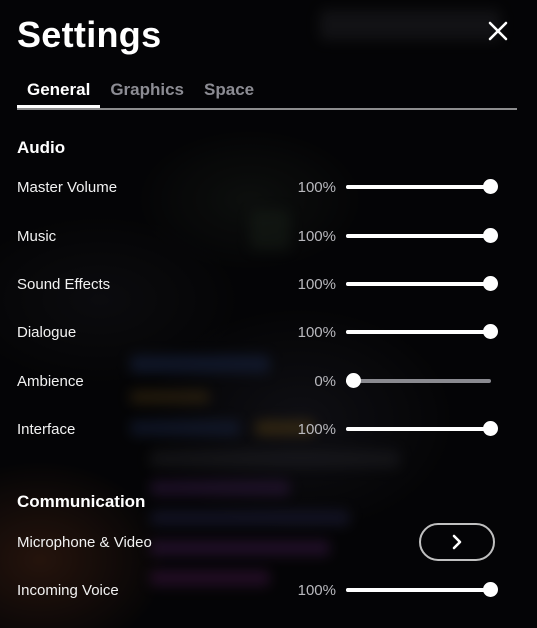 This screenshot has width=537, height=628. Describe the element at coordinates (81, 501) in the screenshot. I see `section-heading-communication: Communication` at that location.